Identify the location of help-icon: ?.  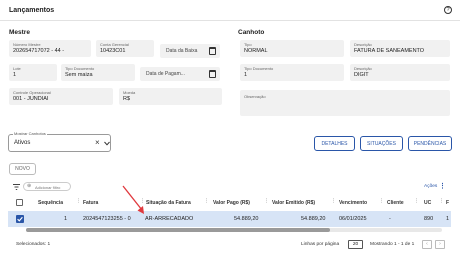
(448, 10).